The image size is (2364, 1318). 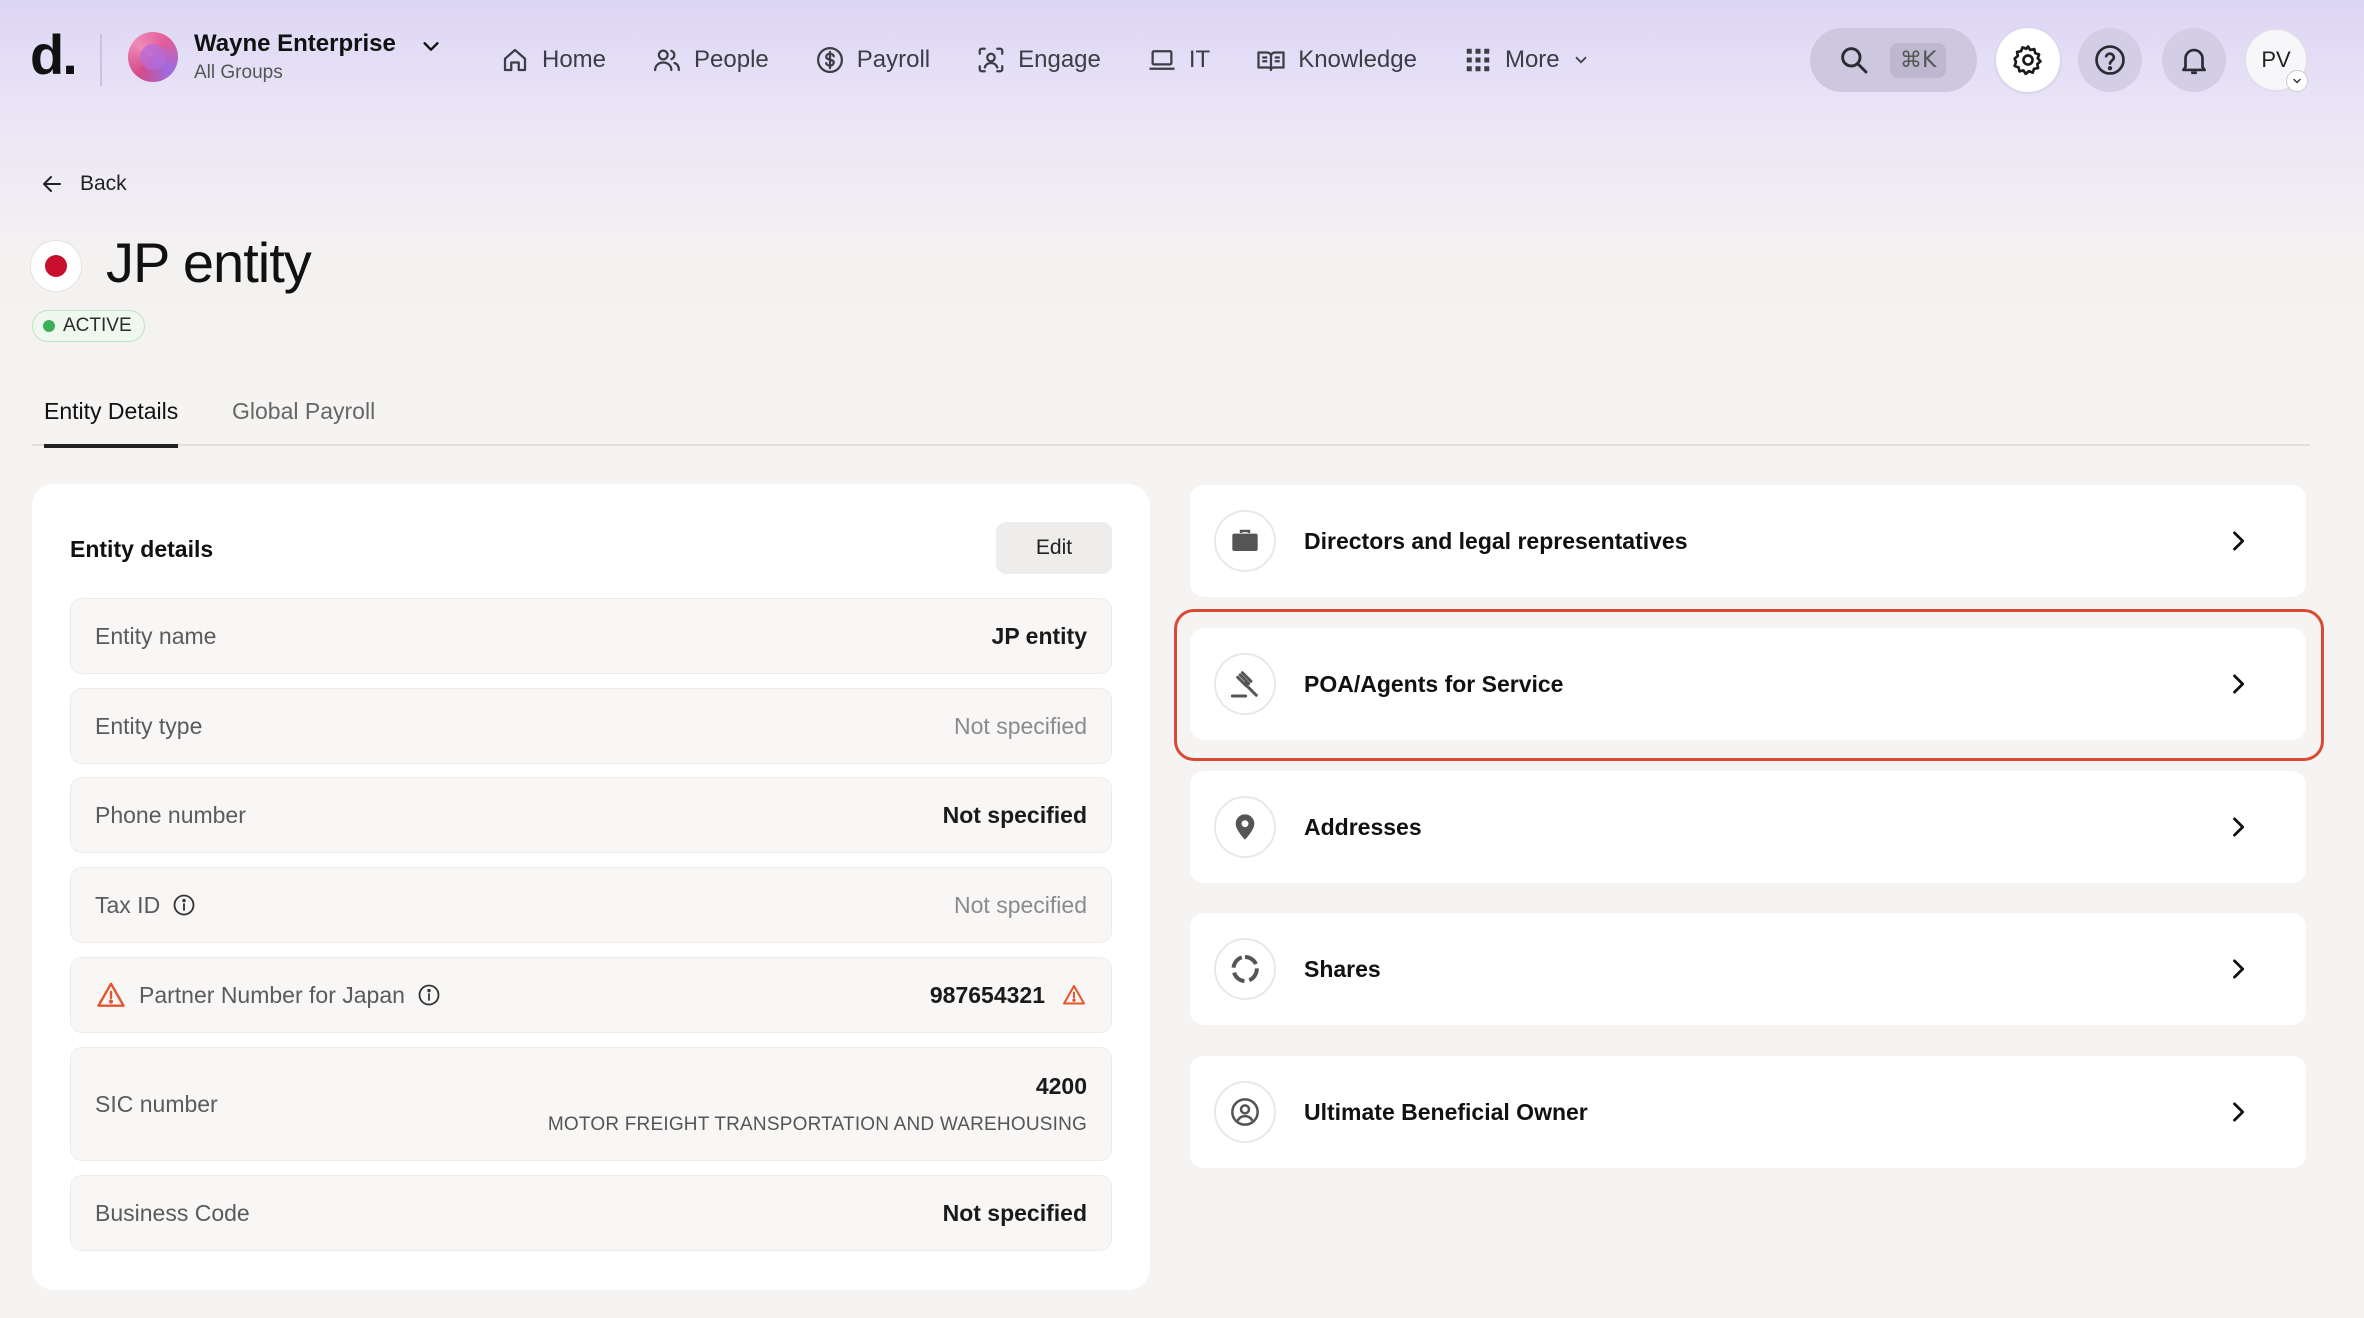 I want to click on detail-label: Entity type, so click(x=149, y=725).